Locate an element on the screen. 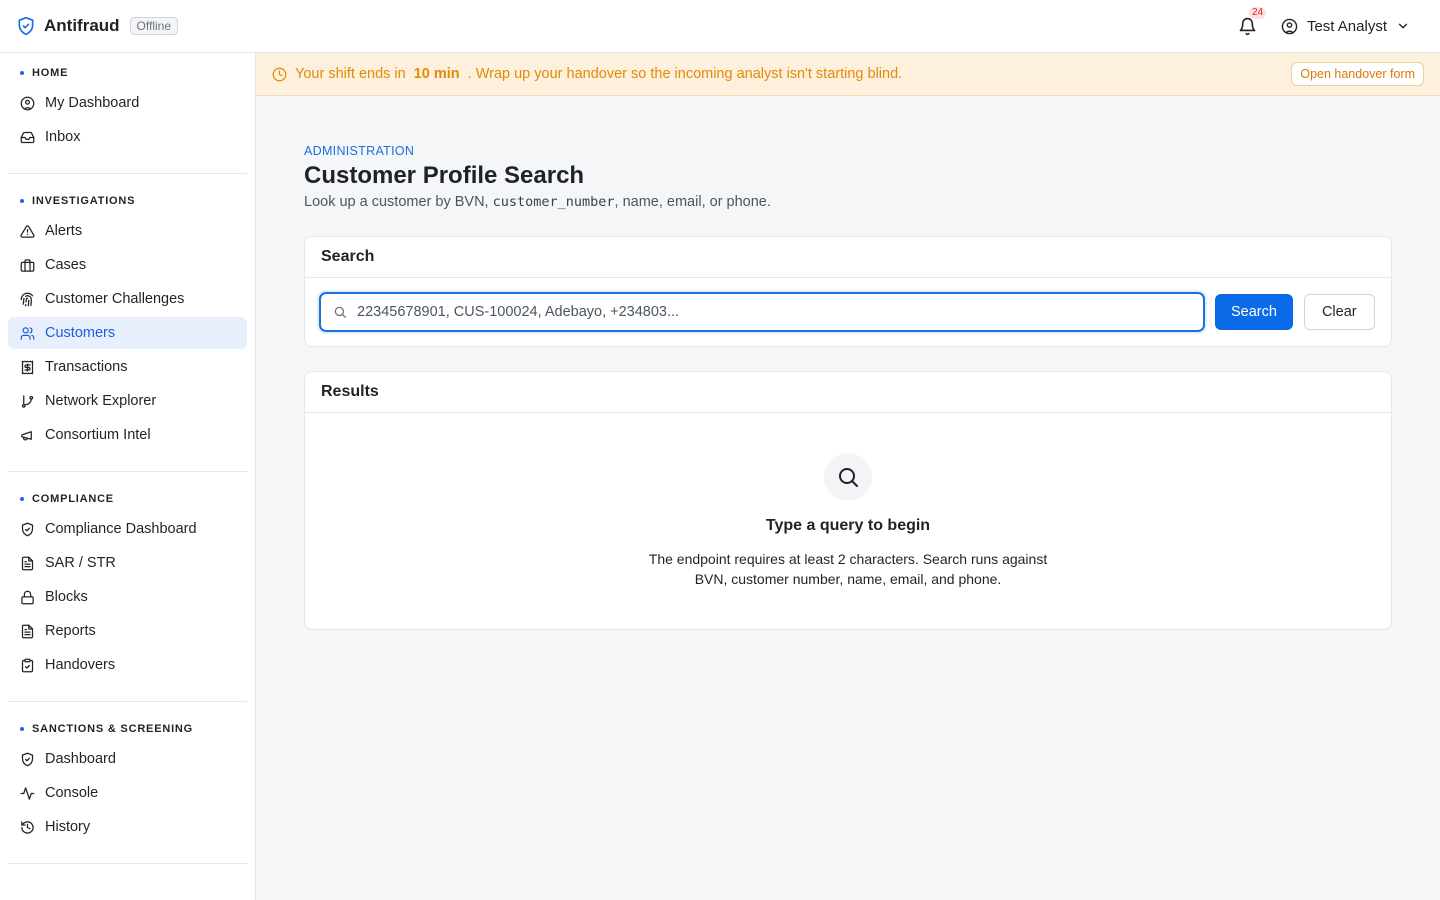 Image resolution: width=1440 pixels, height=900 pixels. sidebar-item-transactions: Transactions is located at coordinates (127, 367).